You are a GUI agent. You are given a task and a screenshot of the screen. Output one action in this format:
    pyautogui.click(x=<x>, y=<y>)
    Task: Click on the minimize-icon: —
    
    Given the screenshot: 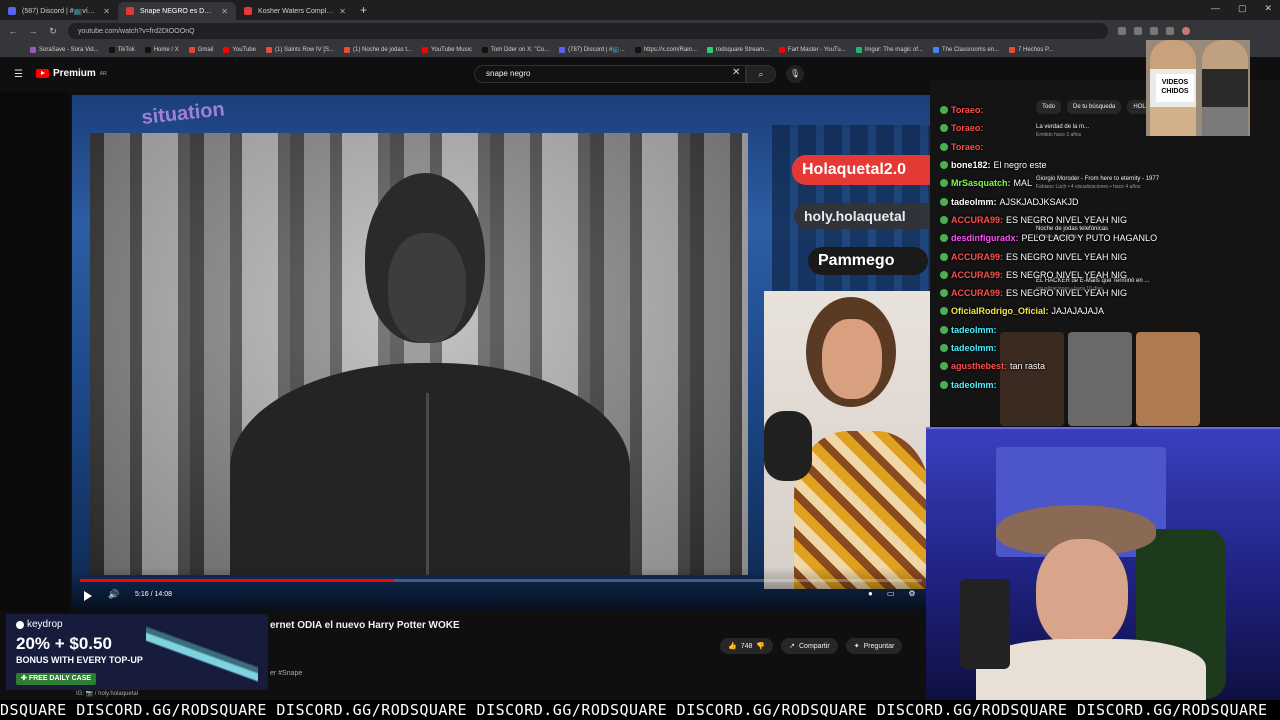 What is the action you would take?
    pyautogui.click(x=1215, y=8)
    